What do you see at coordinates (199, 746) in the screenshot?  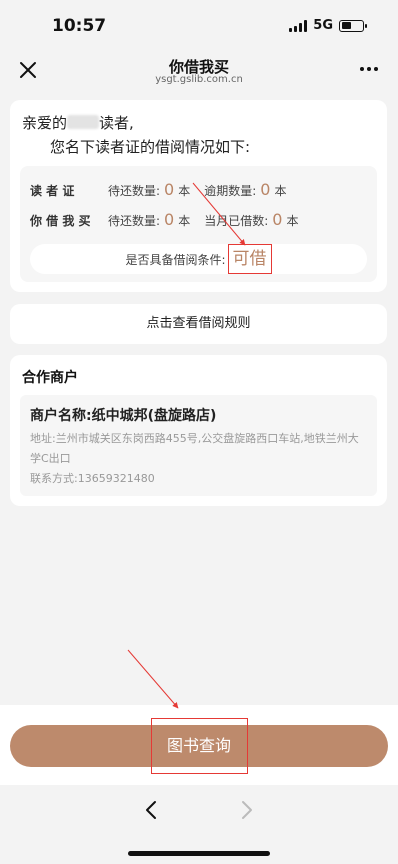 I see `annotation-highlight-box` at bounding box center [199, 746].